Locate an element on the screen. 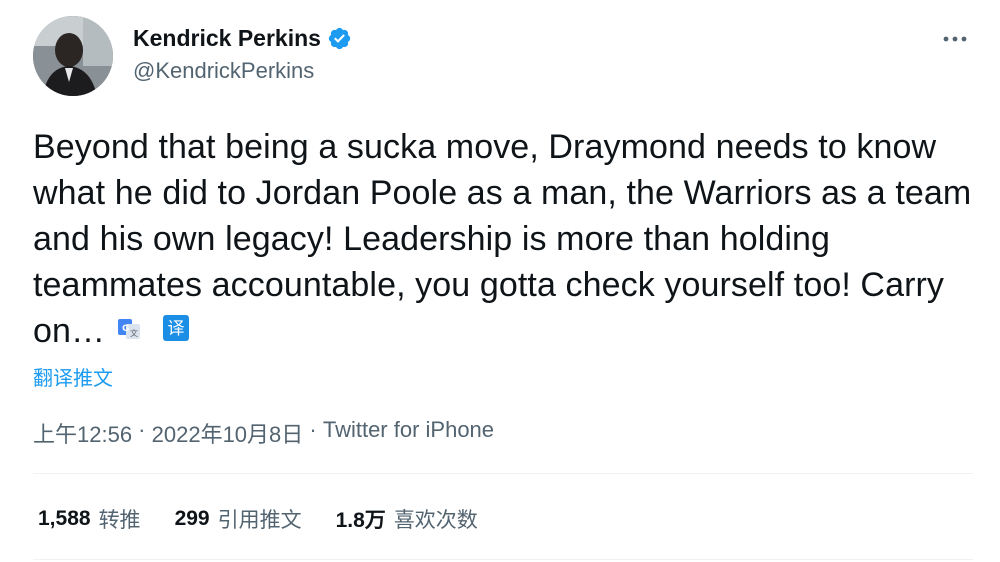 The image size is (1000, 562). verified-badge-icon is located at coordinates (339, 38).